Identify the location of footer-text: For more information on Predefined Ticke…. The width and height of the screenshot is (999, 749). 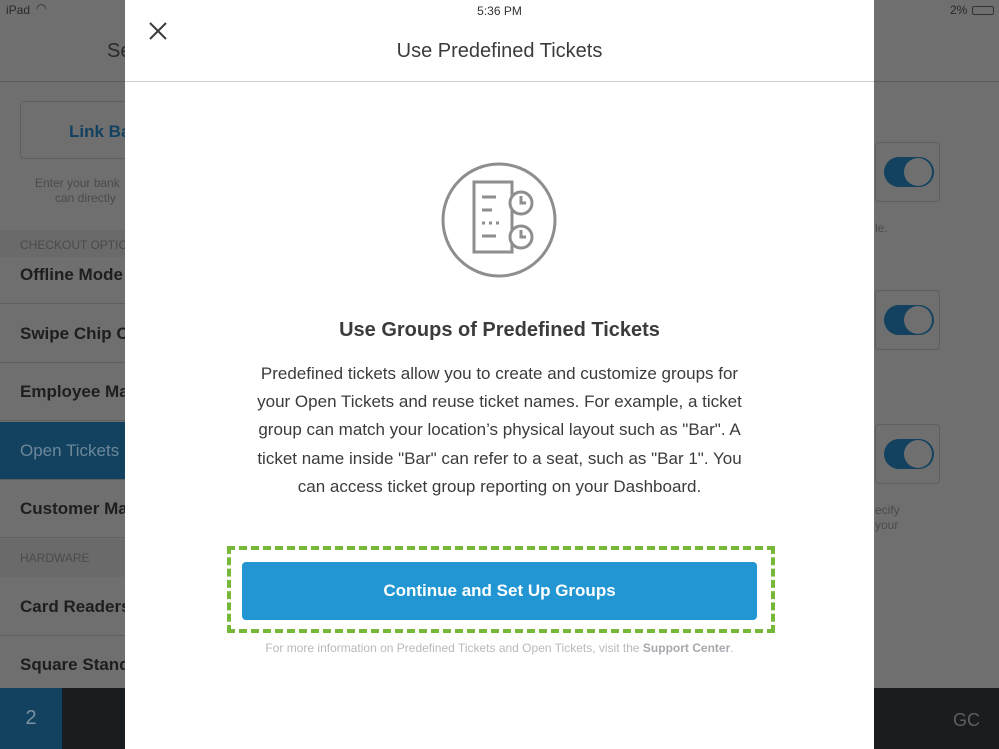
(454, 648).